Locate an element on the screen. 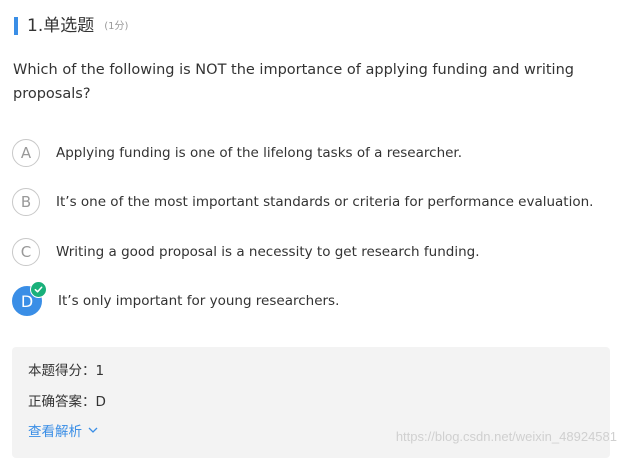 This screenshot has height=458, width=625. correct-answer-line: 正确答案：D is located at coordinates (67, 402).